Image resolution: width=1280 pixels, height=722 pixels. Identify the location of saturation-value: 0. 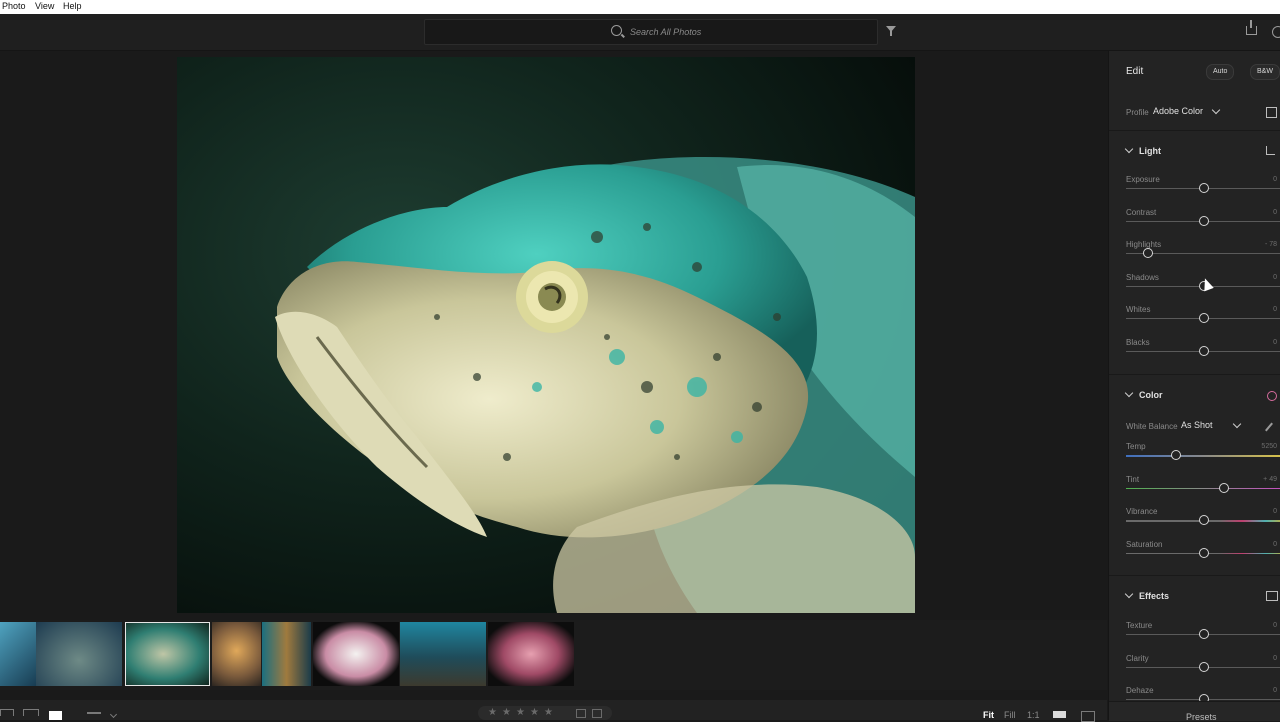
(1275, 544).